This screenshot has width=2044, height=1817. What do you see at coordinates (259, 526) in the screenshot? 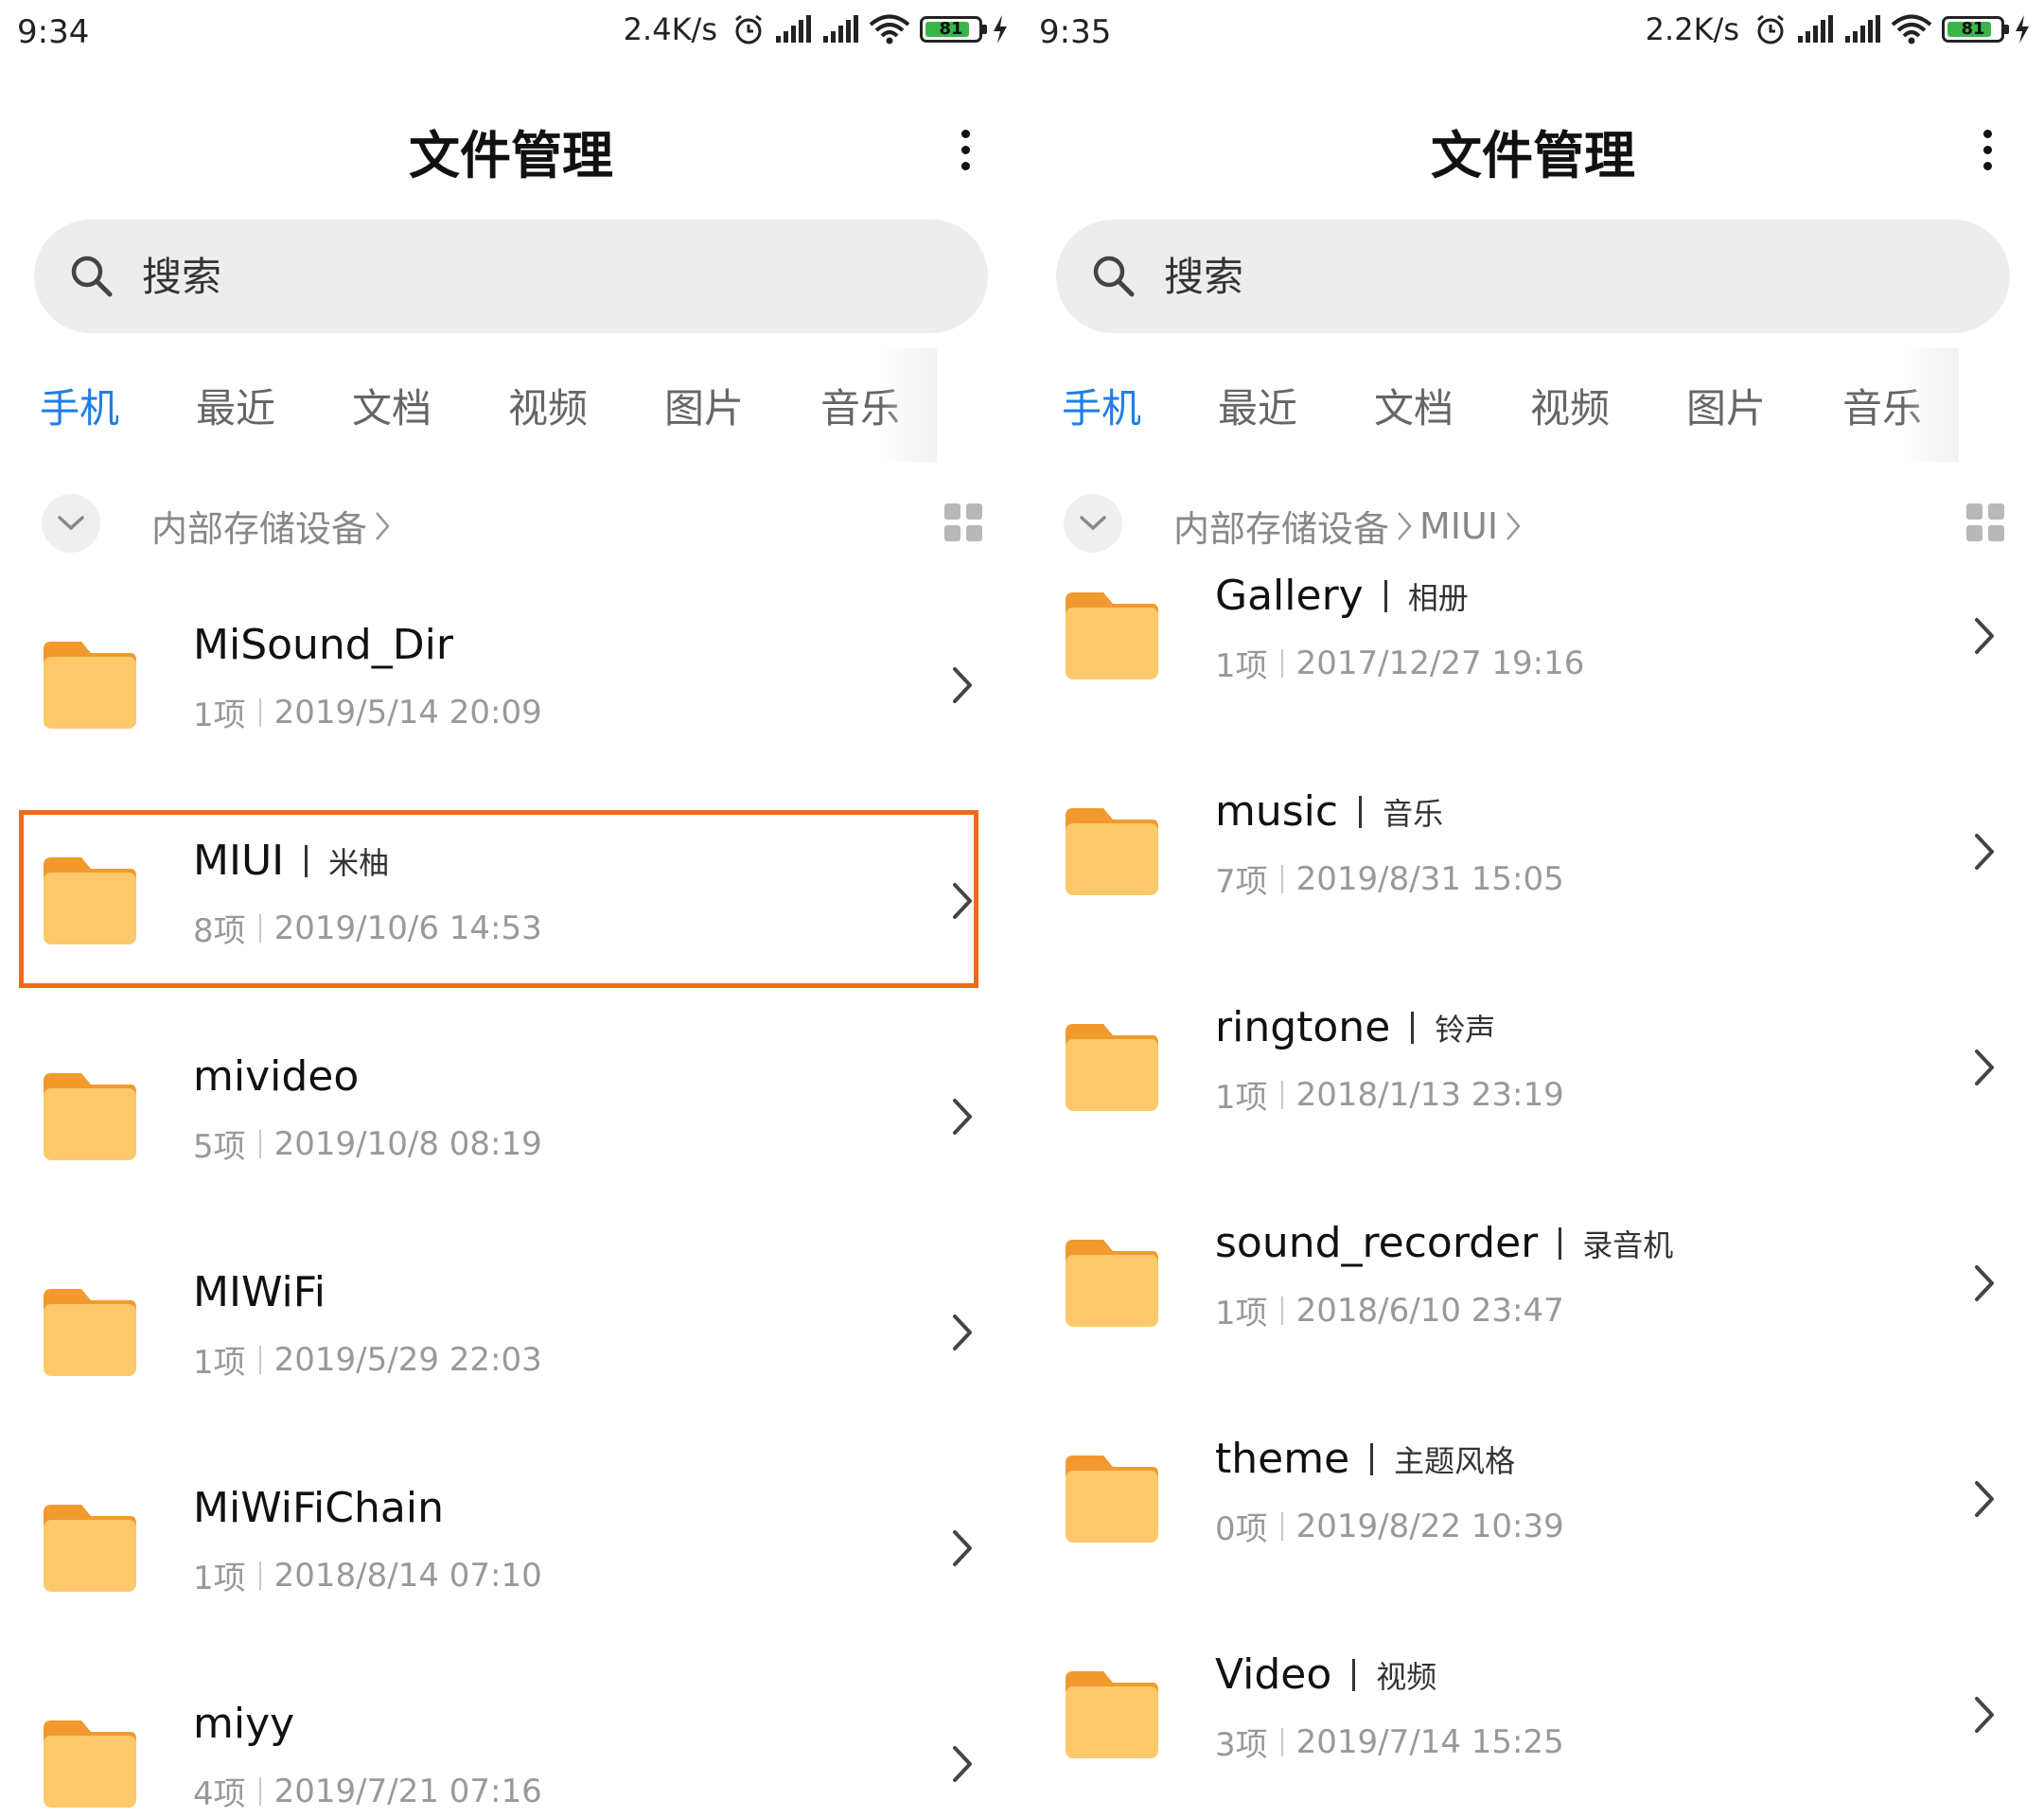
I see `breadcrumb-item-internal-storage: 内部存储设备` at bounding box center [259, 526].